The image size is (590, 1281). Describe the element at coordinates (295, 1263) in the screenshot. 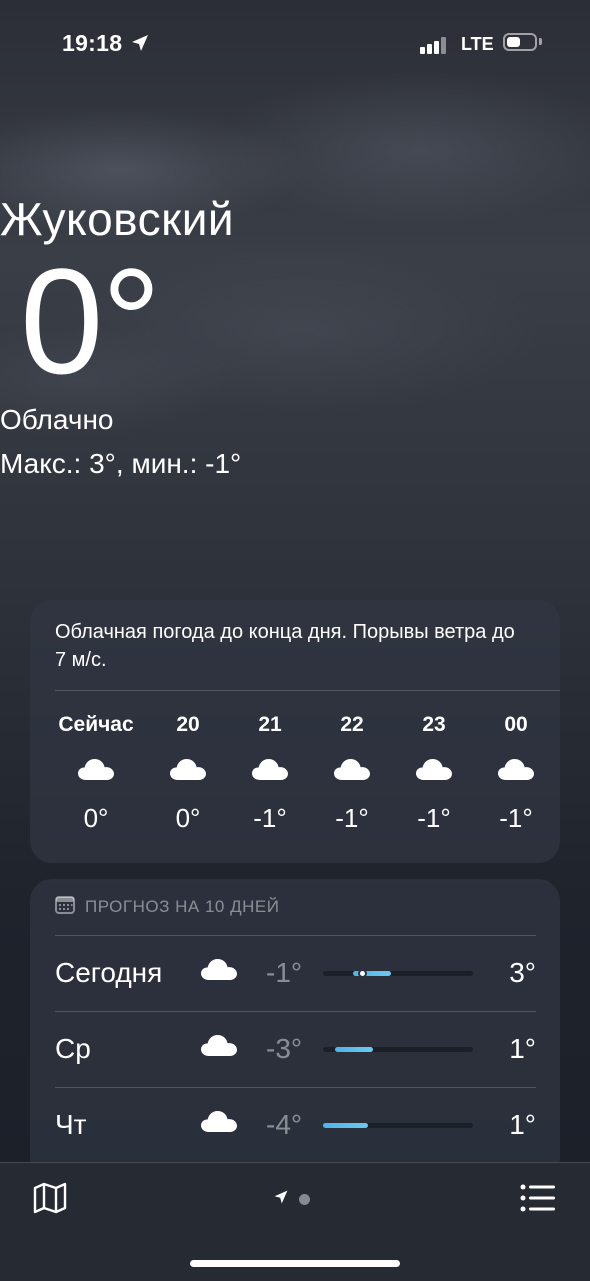

I see `home-indicator` at that location.